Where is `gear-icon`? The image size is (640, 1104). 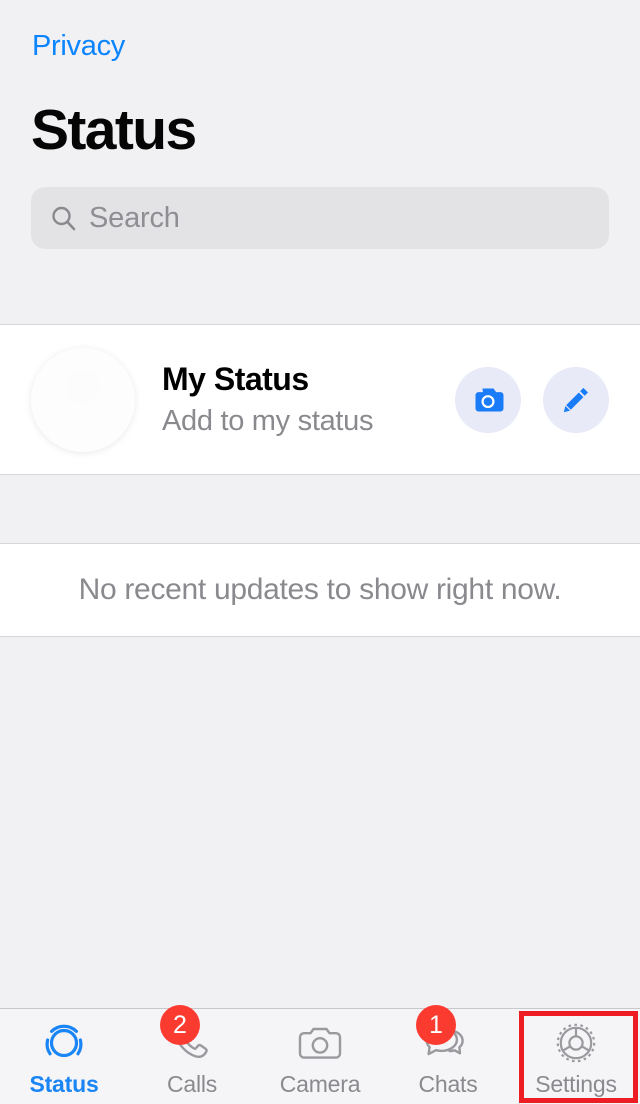
gear-icon is located at coordinates (576, 1043).